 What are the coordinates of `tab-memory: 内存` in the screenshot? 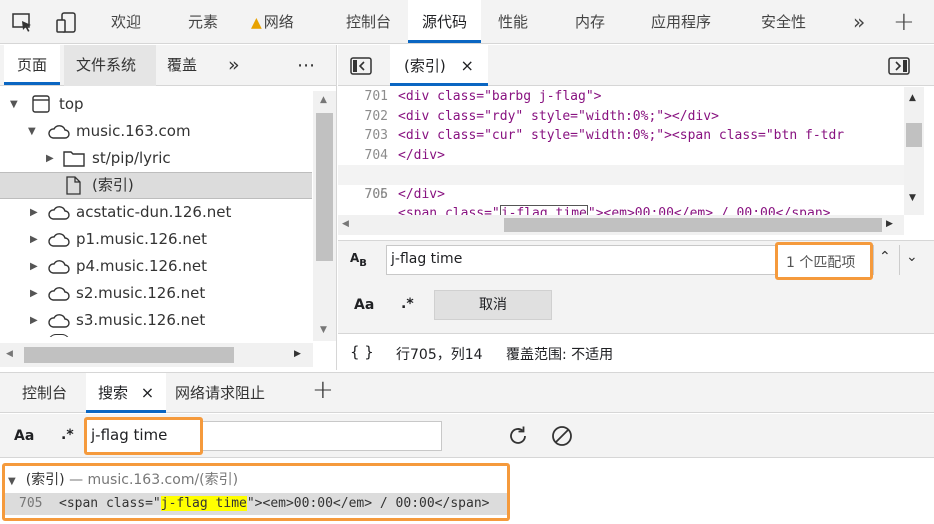 It's located at (590, 22).